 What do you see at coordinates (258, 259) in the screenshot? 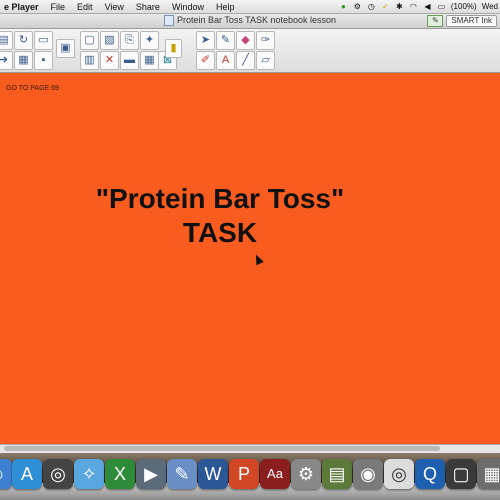
I see `mouse-cursor-icon` at bounding box center [258, 259].